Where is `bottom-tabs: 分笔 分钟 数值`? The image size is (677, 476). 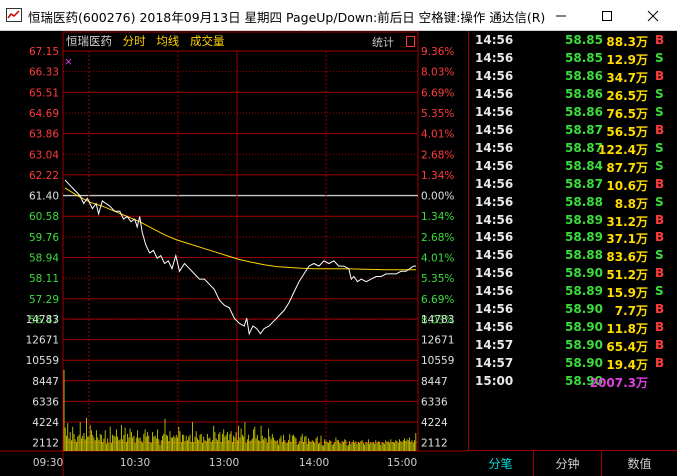 bottom-tabs: 分笔 分钟 数值 is located at coordinates (572, 463).